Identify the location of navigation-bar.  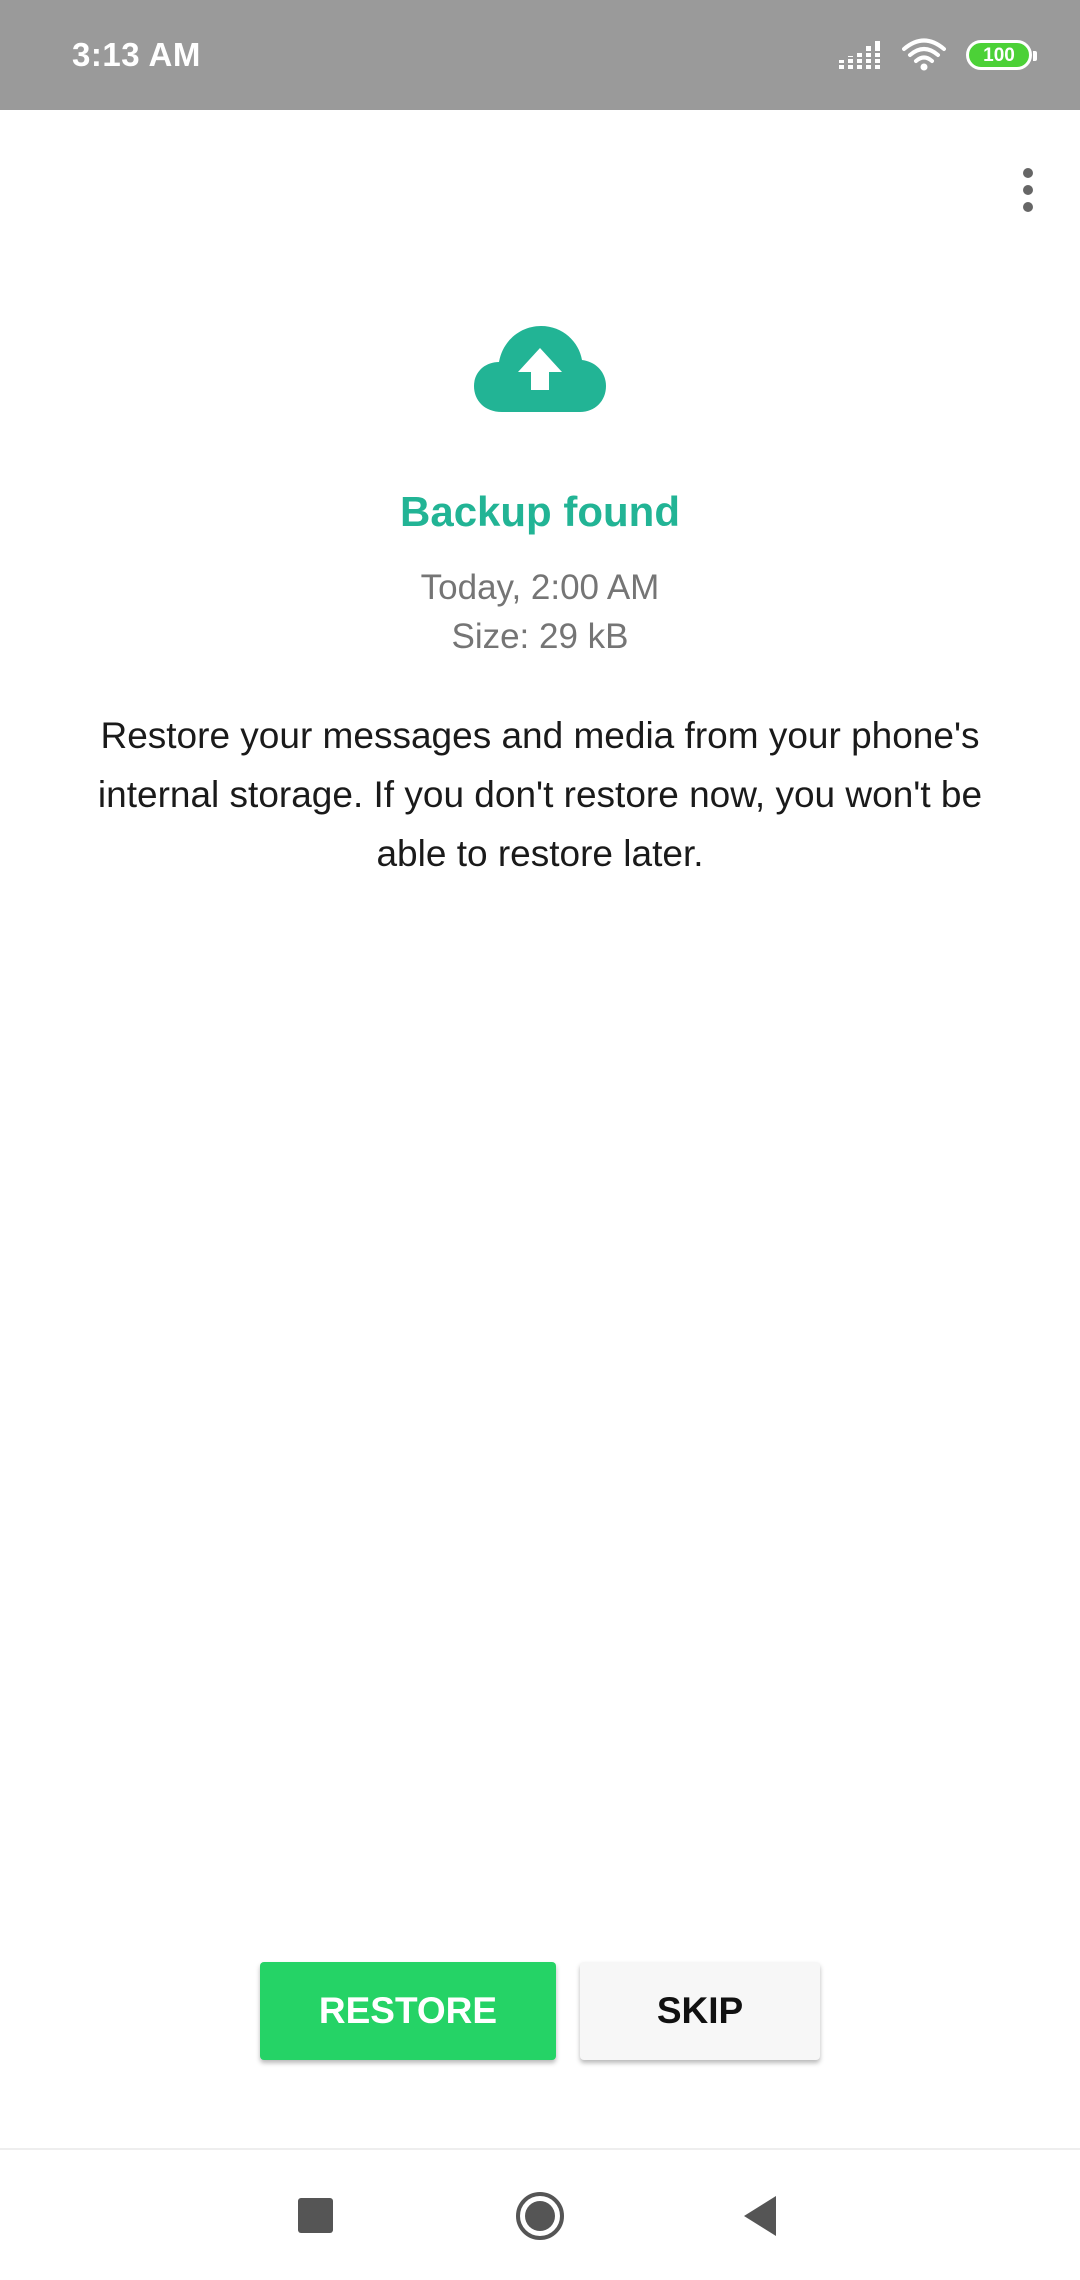
(540, 2214).